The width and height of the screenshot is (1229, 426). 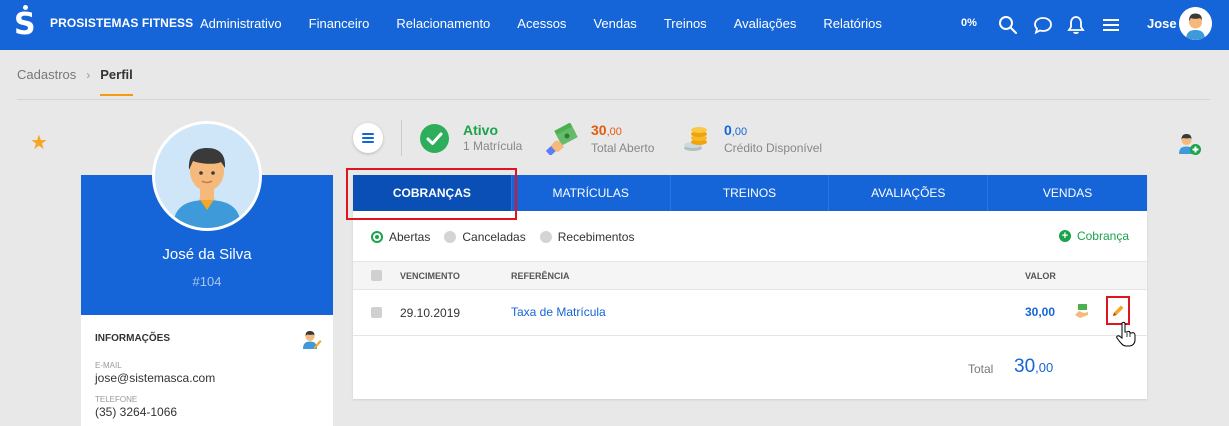 I want to click on receive-payment-icon, so click(x=1082, y=311).